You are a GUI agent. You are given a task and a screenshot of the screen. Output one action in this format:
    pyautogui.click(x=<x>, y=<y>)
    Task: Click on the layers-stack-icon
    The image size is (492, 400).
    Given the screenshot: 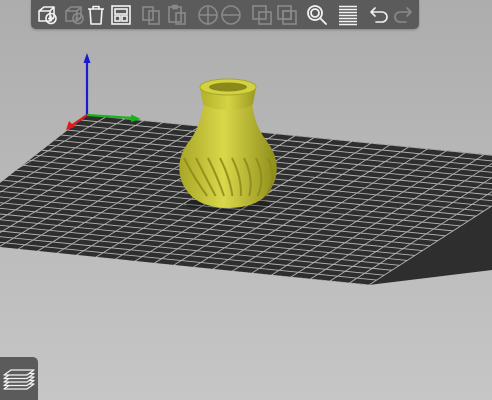 What is the action you would take?
    pyautogui.click(x=19, y=379)
    